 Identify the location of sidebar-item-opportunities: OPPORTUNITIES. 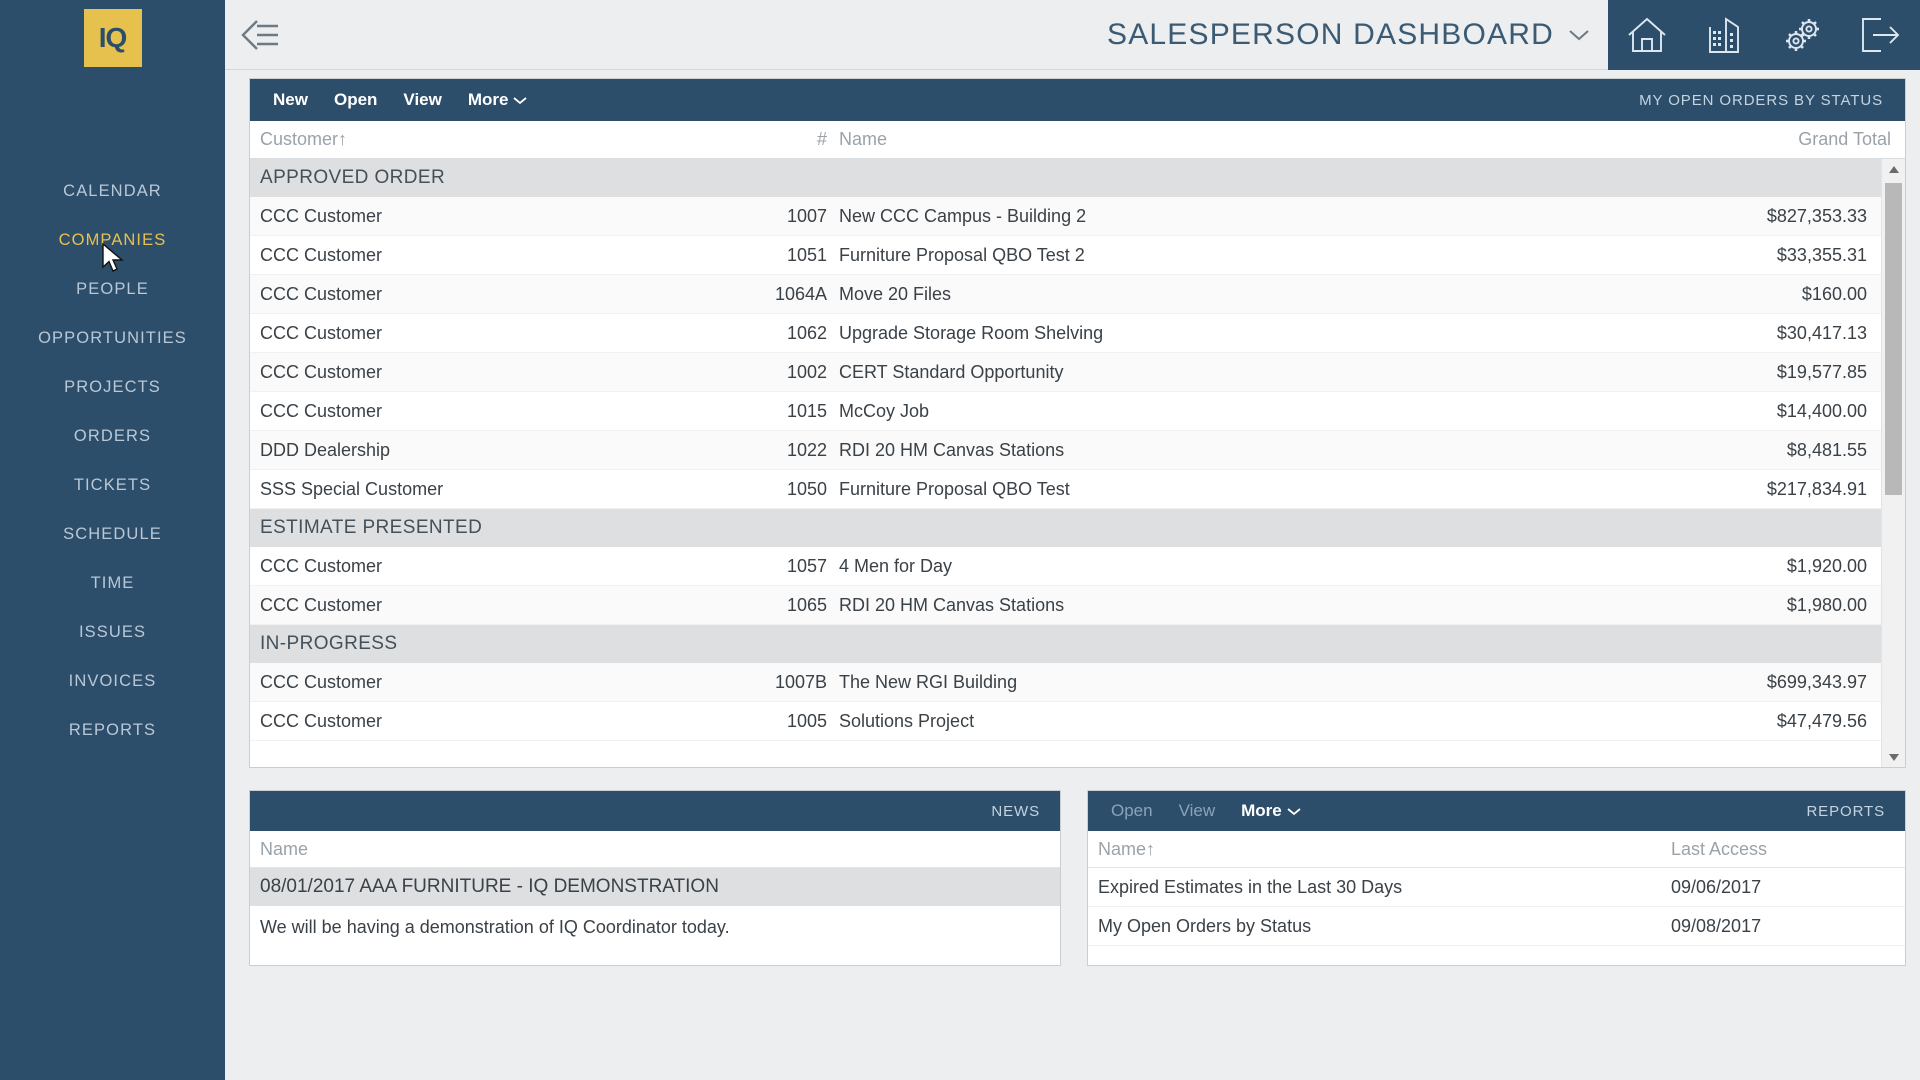
(112, 338).